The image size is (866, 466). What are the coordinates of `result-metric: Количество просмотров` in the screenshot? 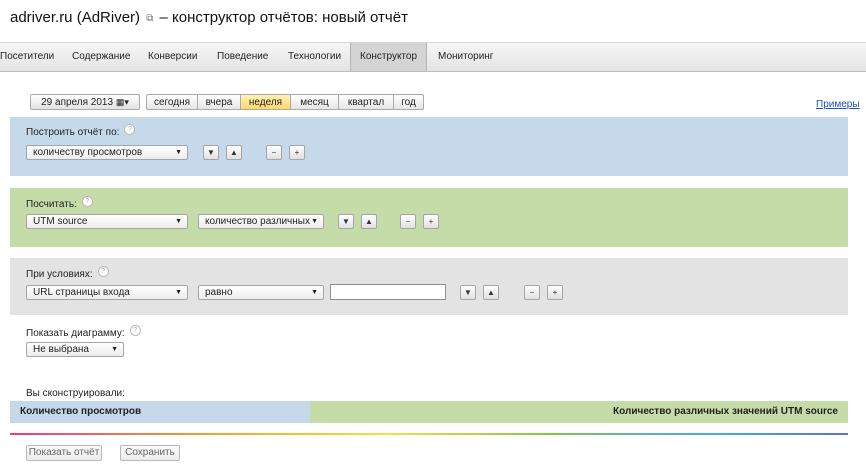 It's located at (160, 412).